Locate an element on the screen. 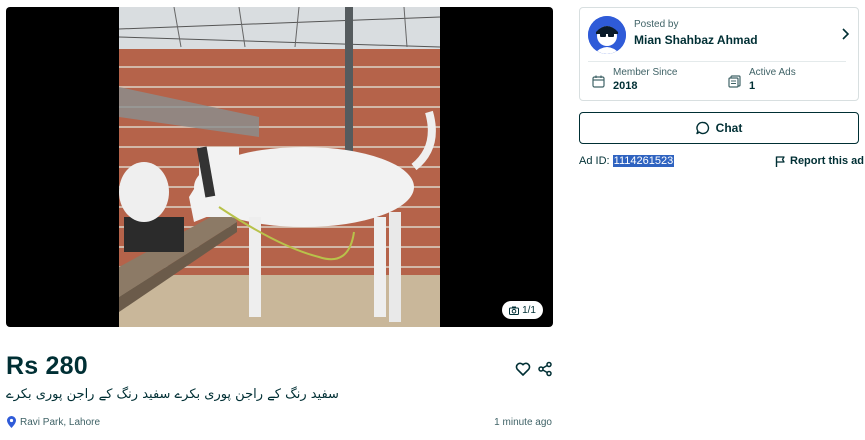 The width and height of the screenshot is (865, 440). user-avatar-icon is located at coordinates (607, 35).